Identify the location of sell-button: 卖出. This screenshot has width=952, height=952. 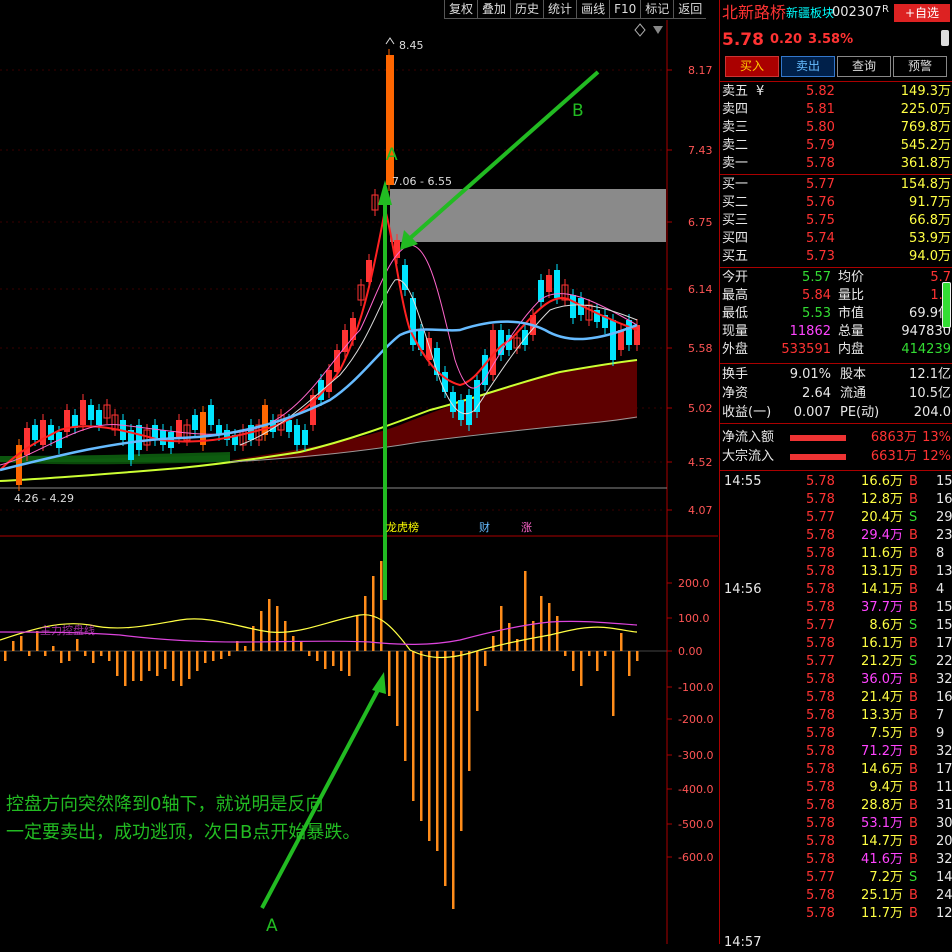
(808, 66).